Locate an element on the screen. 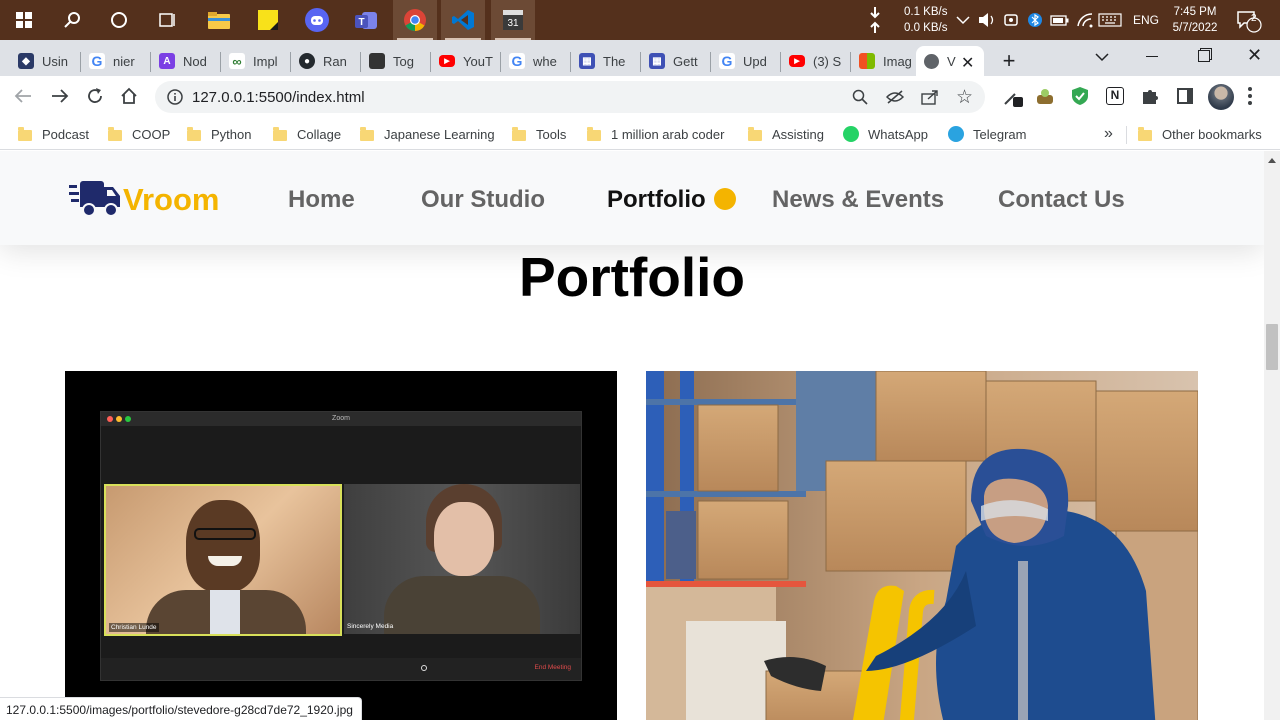 Image resolution: width=1280 pixels, height=720 pixels. tab-title: Impl is located at coordinates (265, 61).